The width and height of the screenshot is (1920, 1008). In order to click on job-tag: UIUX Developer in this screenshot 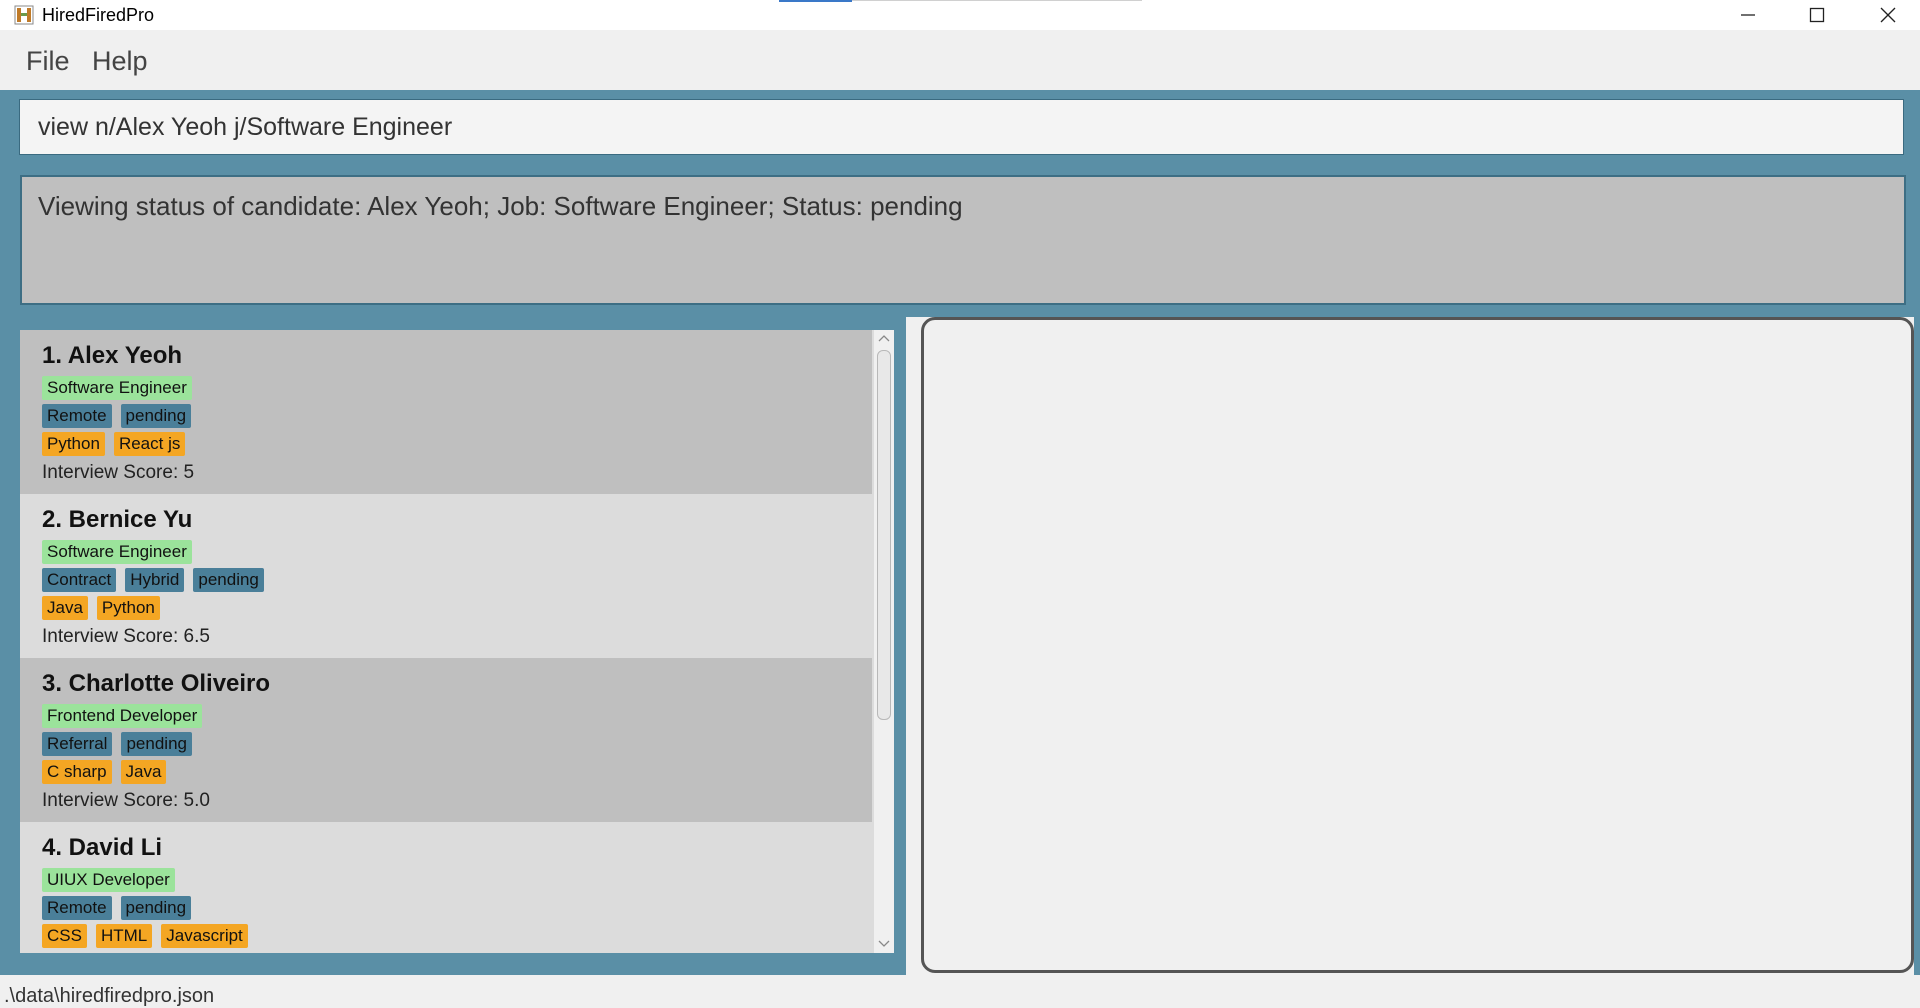, I will do `click(108, 880)`.